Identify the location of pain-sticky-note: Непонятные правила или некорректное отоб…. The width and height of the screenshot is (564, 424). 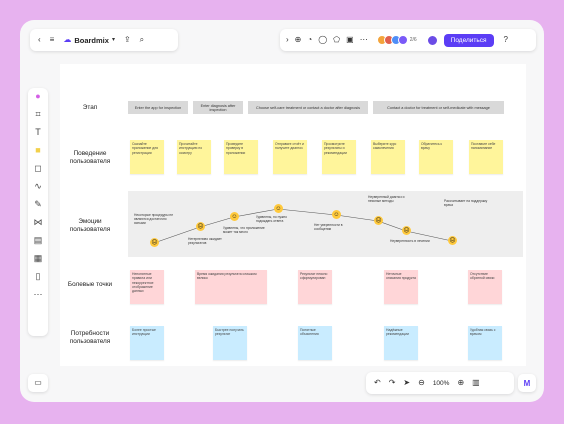
(147, 287).